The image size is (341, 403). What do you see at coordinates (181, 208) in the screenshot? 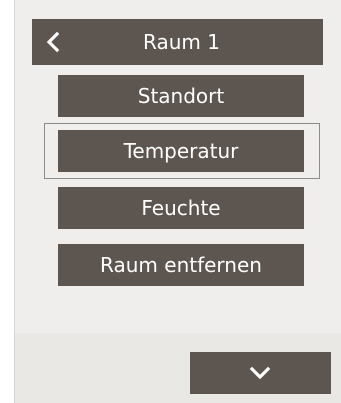
I see `feuchte-button: Feuchte` at bounding box center [181, 208].